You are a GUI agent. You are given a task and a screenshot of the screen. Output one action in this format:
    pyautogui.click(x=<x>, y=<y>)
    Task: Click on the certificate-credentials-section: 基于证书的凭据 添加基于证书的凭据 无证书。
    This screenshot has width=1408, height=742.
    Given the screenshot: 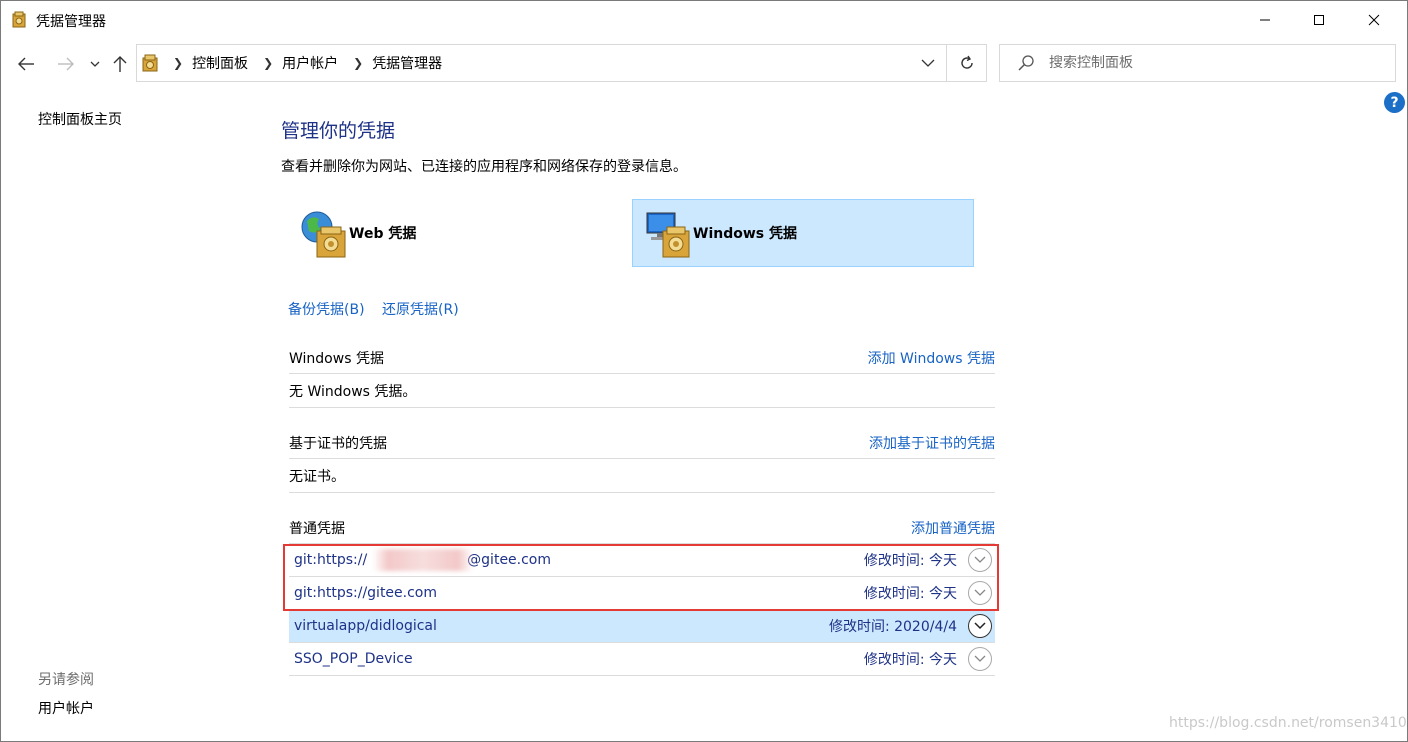 What is the action you would take?
    pyautogui.click(x=642, y=460)
    